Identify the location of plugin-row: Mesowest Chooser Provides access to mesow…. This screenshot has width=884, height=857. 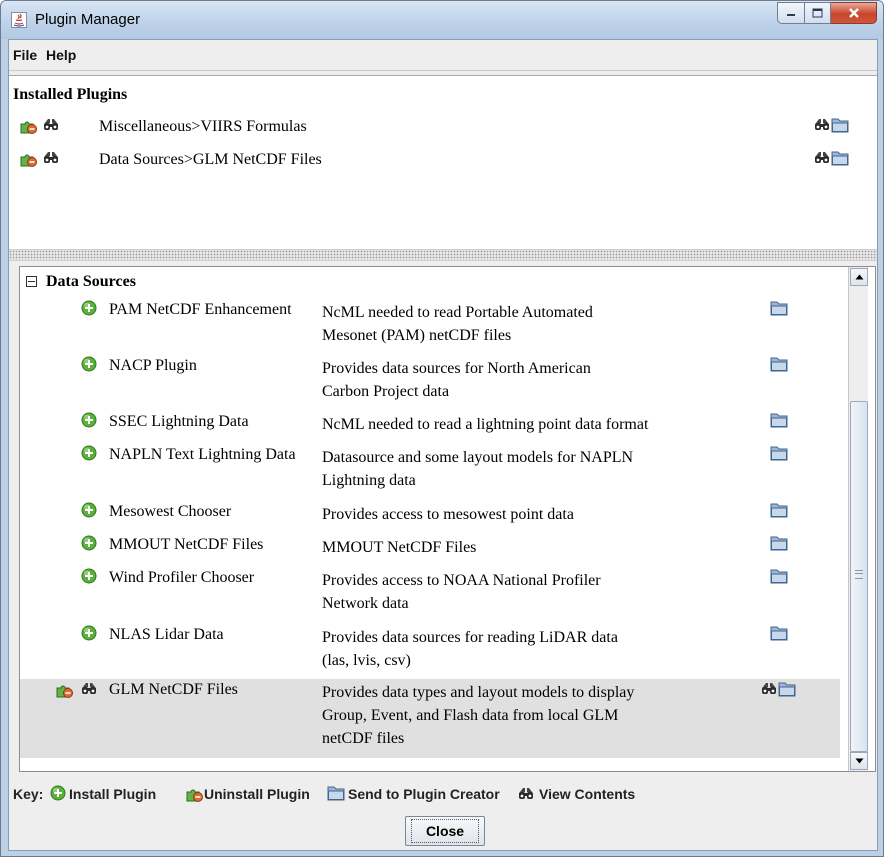
(430, 517).